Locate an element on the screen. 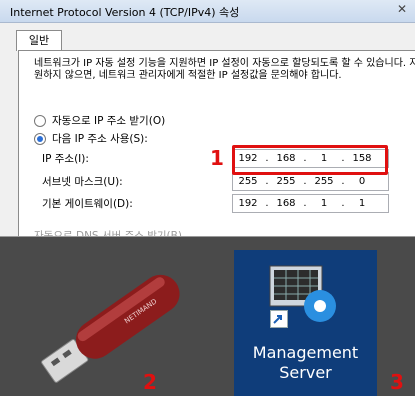 This screenshot has height=396, width=415. gateway-label: 기본 게이트웨이(D): is located at coordinates (87, 204).